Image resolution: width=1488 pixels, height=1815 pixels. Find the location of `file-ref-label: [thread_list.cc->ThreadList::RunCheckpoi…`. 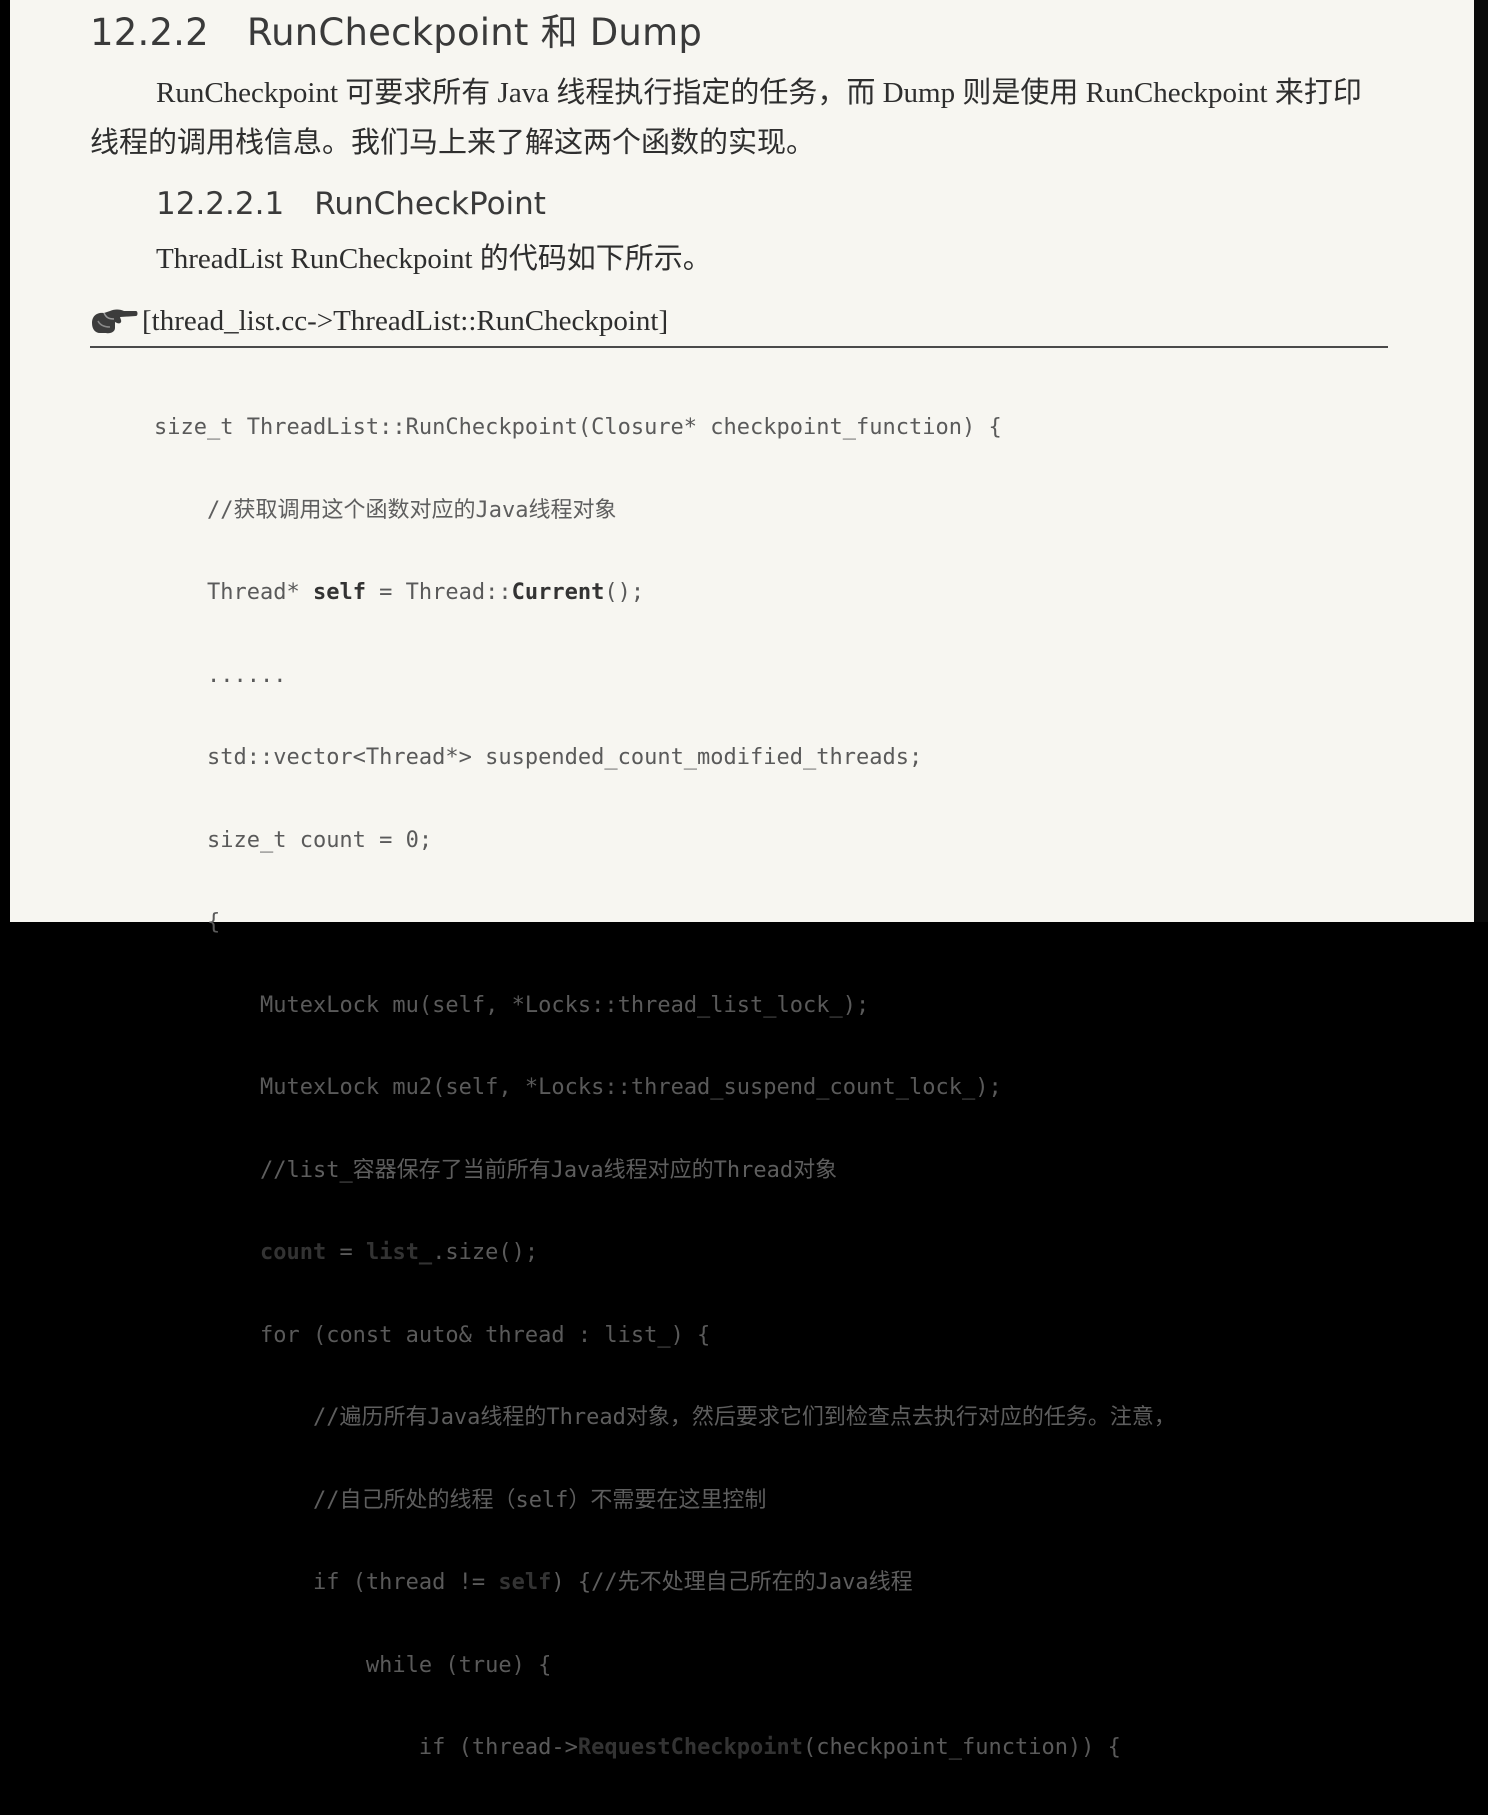

file-ref-label: [thread_list.cc->ThreadList::RunCheckpoi… is located at coordinates (405, 320).